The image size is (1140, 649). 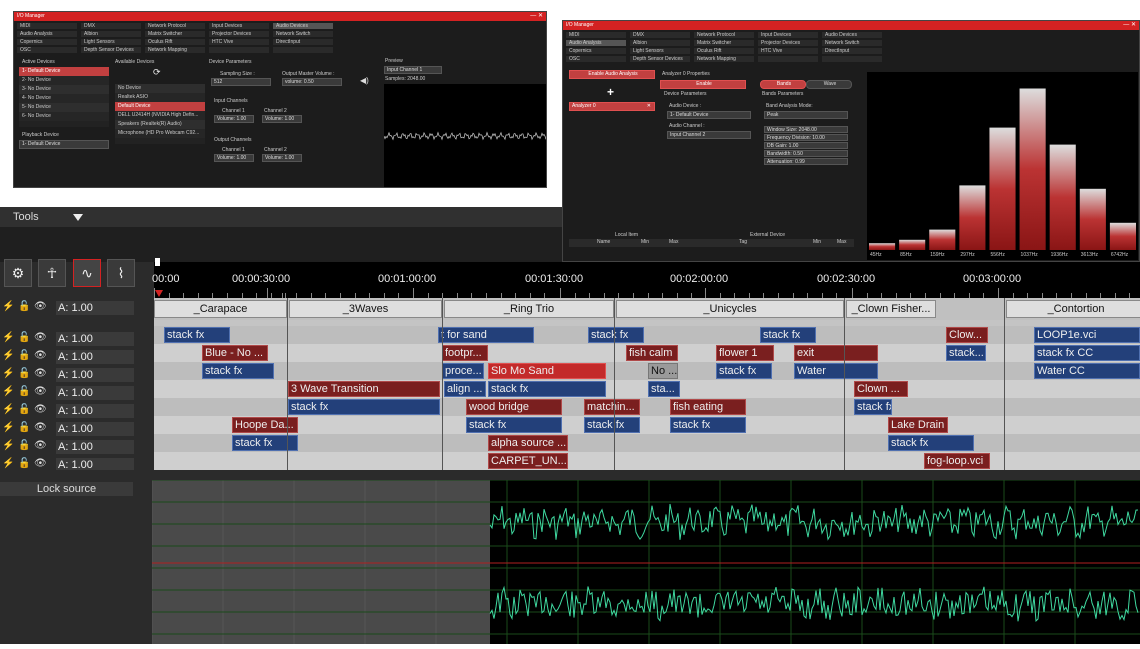 What do you see at coordinates (836, 353) in the screenshot?
I see `media-clip: exit` at bounding box center [836, 353].